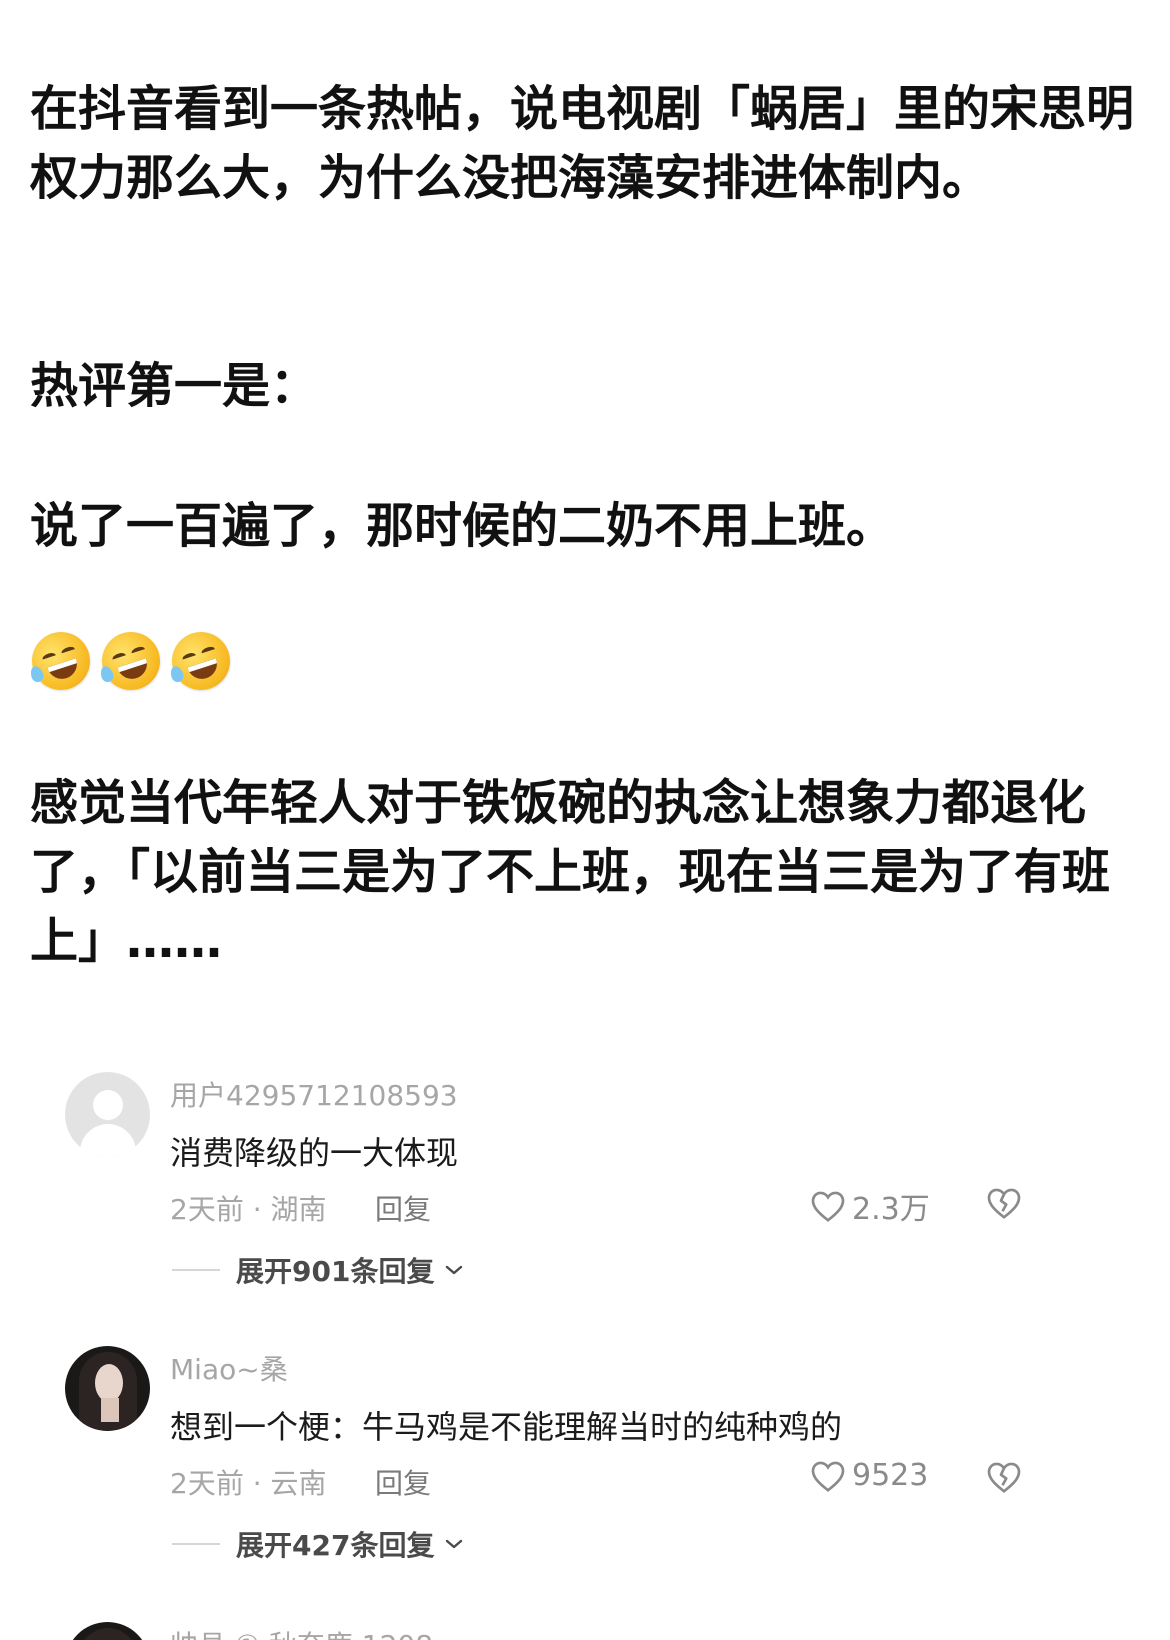 The image size is (1170, 1640). Describe the element at coordinates (248, 1483) in the screenshot. I see `comment-meta: 2天前 · 云南` at that location.